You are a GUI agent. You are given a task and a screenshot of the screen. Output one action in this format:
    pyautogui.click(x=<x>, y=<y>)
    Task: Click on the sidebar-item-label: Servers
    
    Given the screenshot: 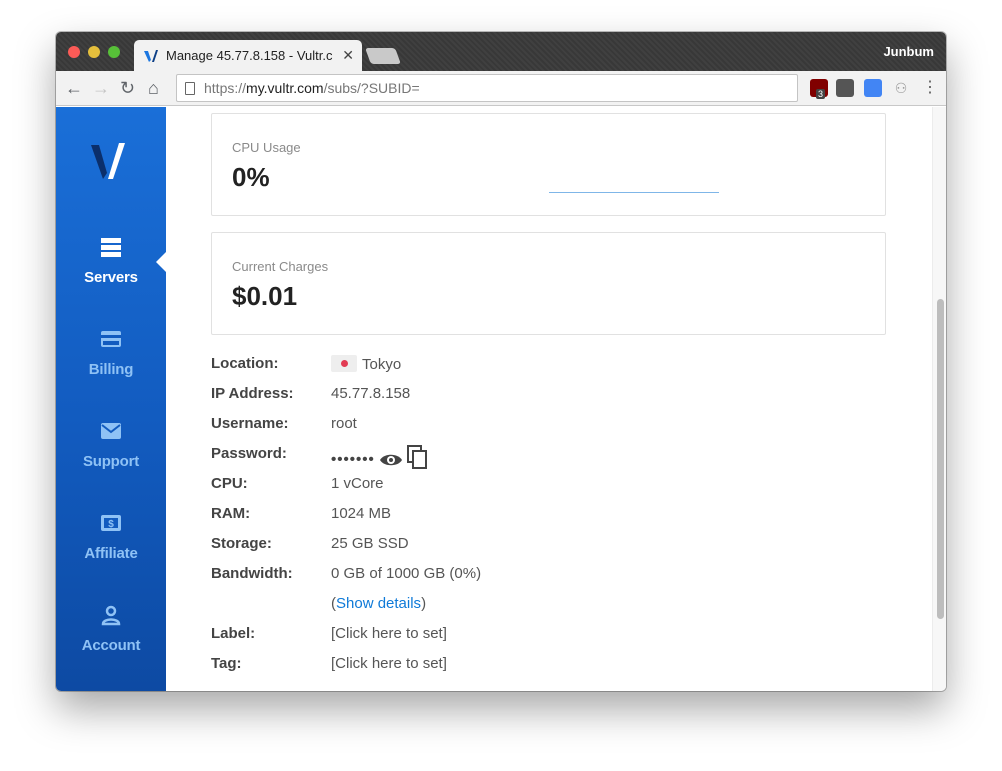 What is the action you would take?
    pyautogui.click(x=111, y=277)
    